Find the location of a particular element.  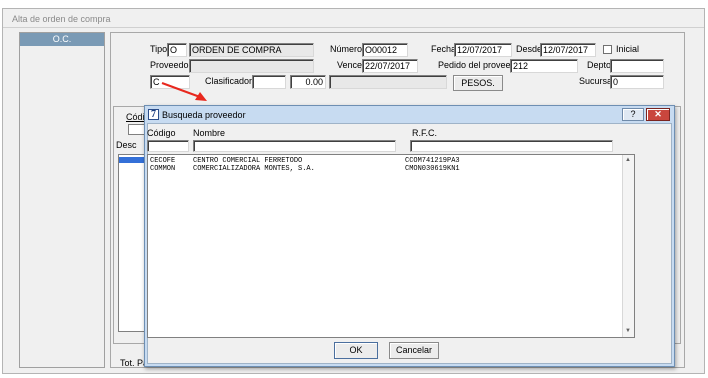

amount-extra-field is located at coordinates (388, 82).